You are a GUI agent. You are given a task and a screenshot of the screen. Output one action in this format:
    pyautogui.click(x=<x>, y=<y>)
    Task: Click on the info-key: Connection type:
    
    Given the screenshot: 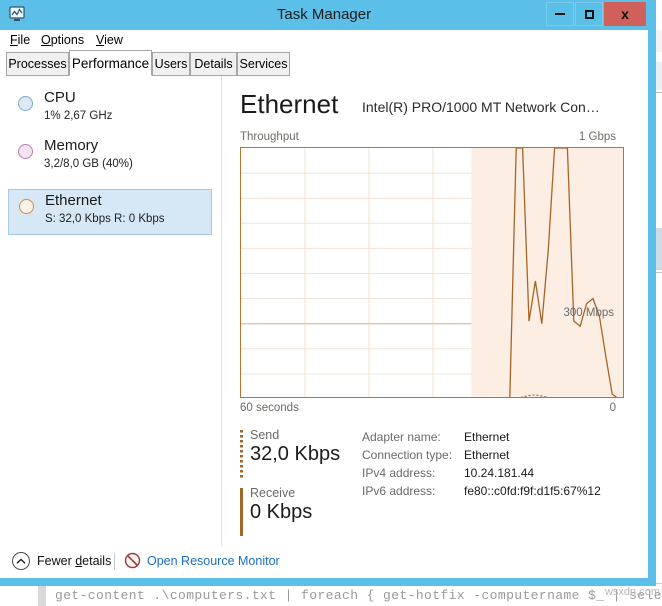 What is the action you would take?
    pyautogui.click(x=407, y=455)
    